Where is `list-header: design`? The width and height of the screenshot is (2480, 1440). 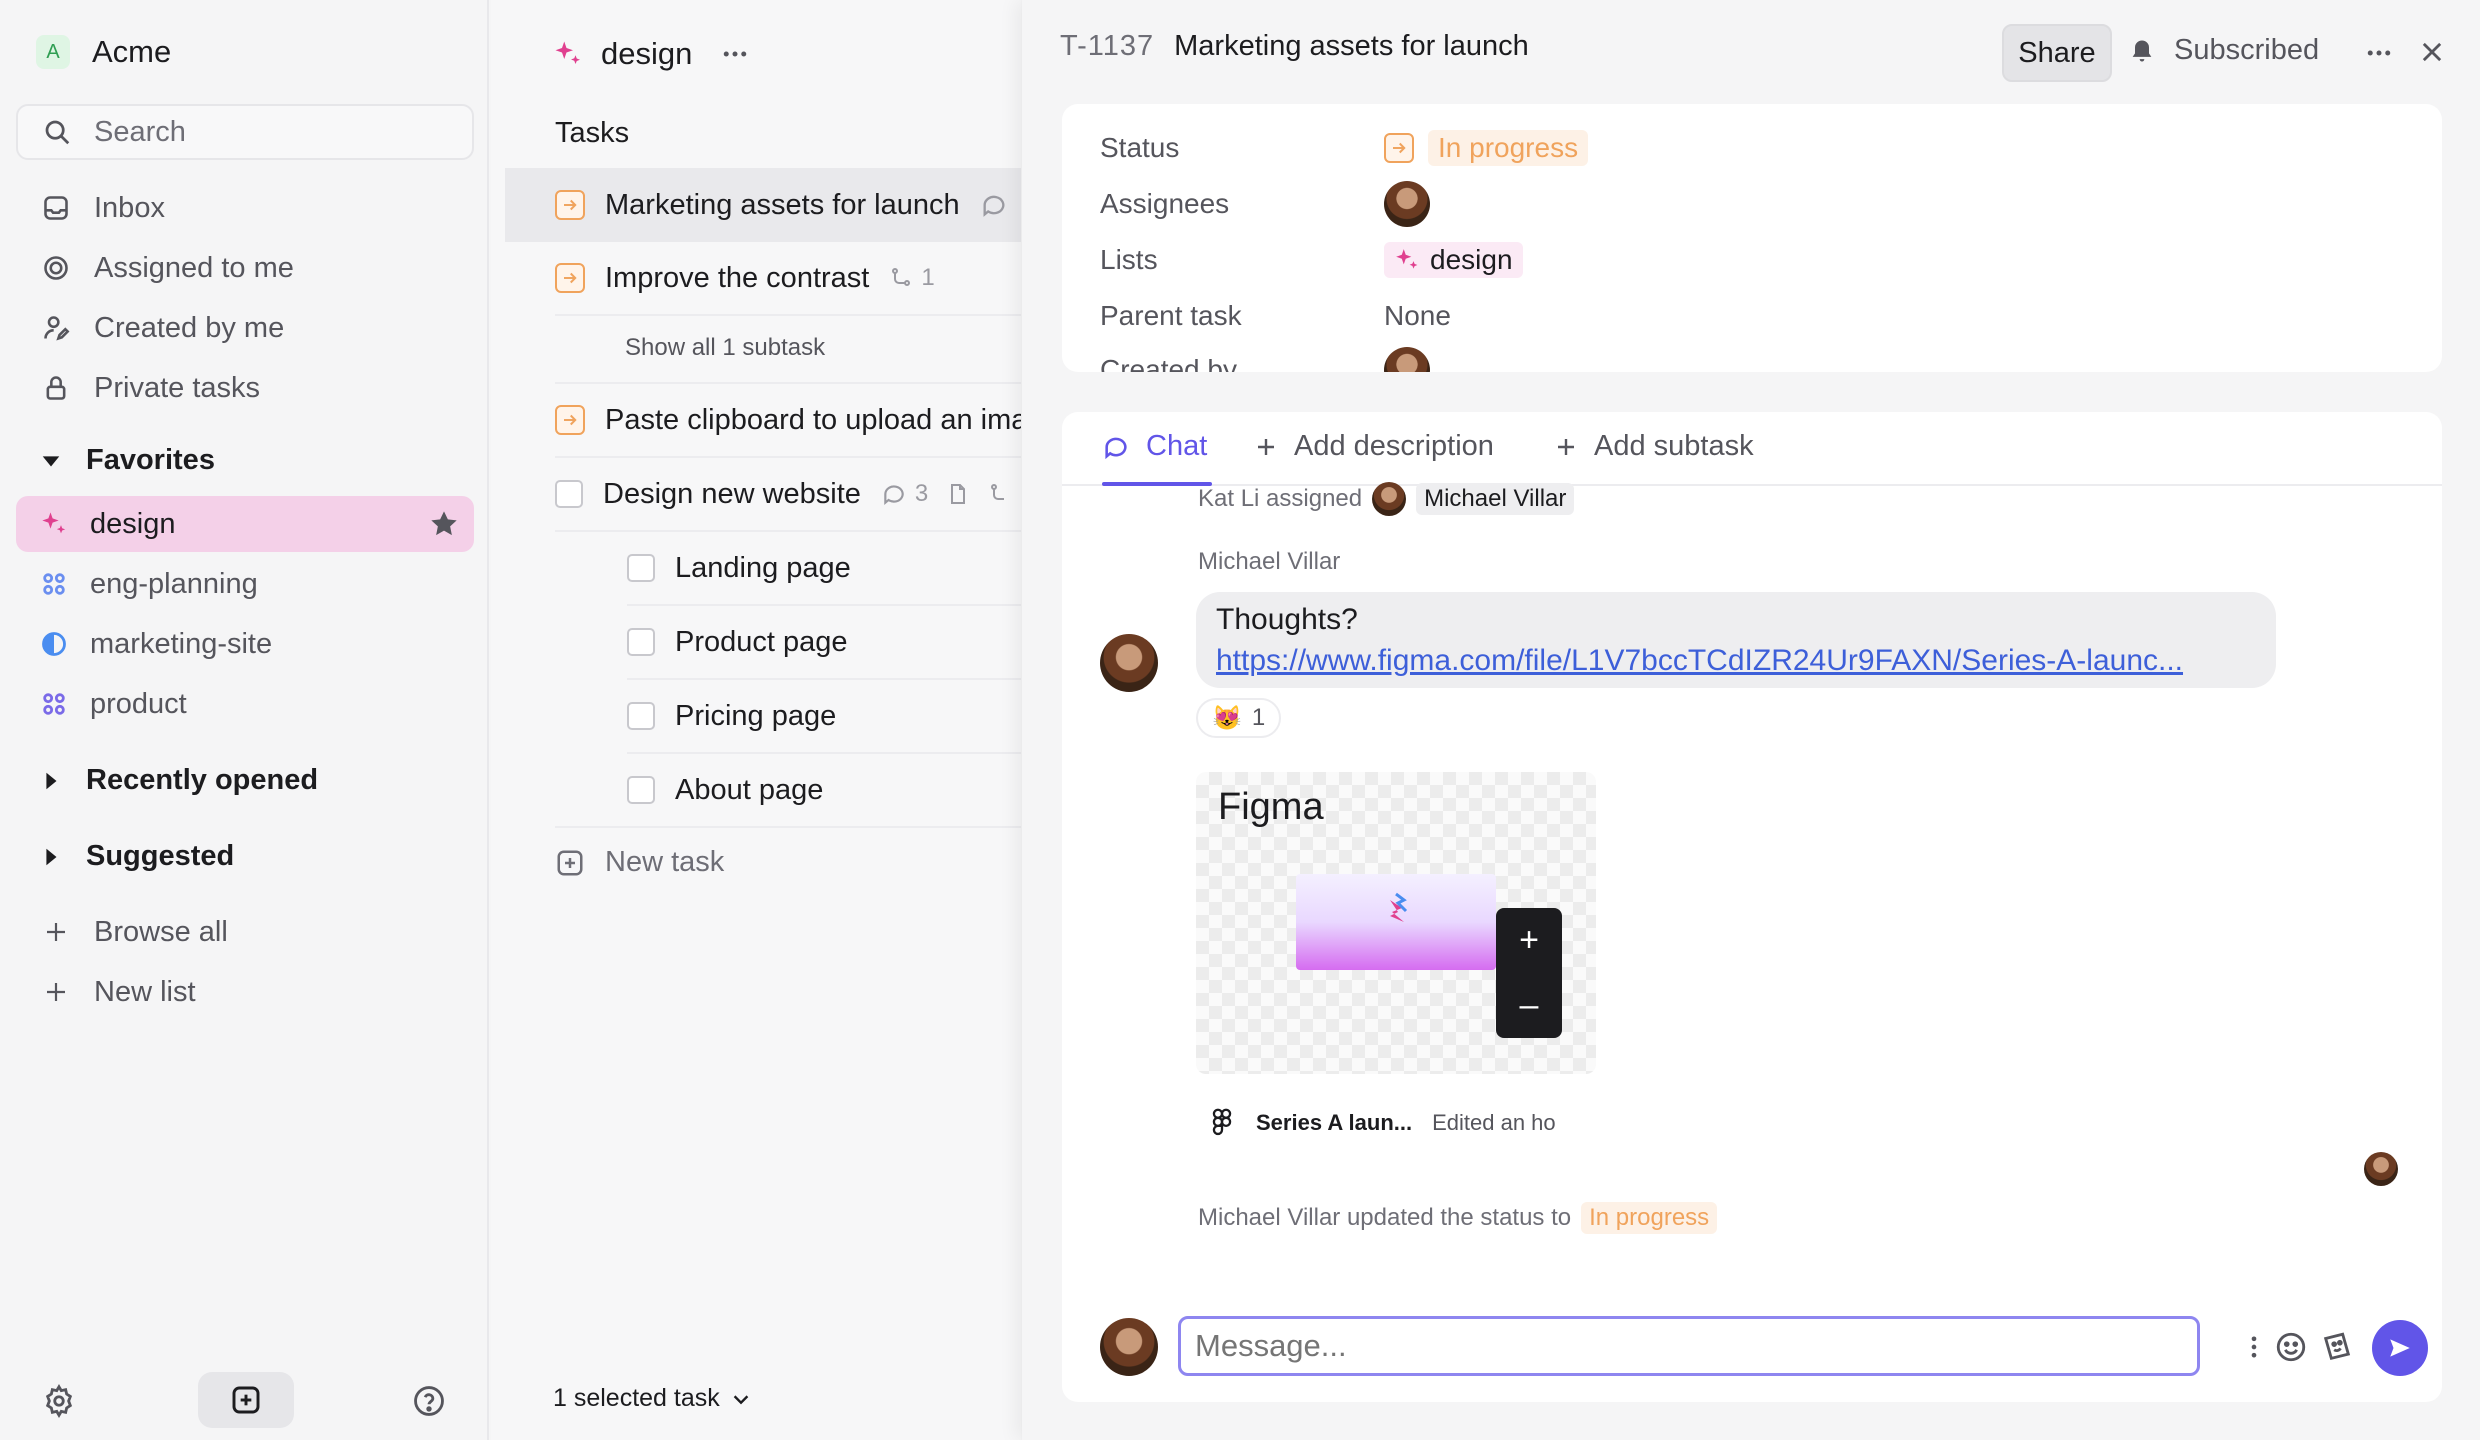
list-header: design is located at coordinates (651, 54).